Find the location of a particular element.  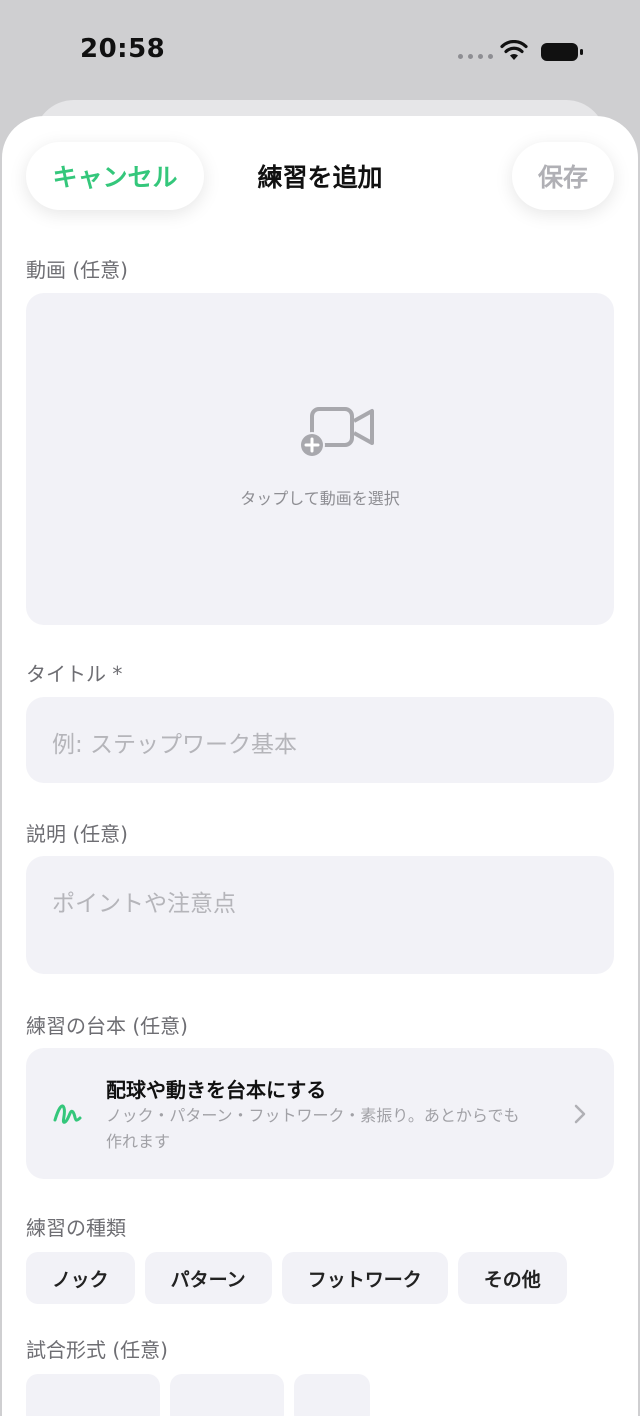

practice-type-chip: パターン is located at coordinates (208, 1278).